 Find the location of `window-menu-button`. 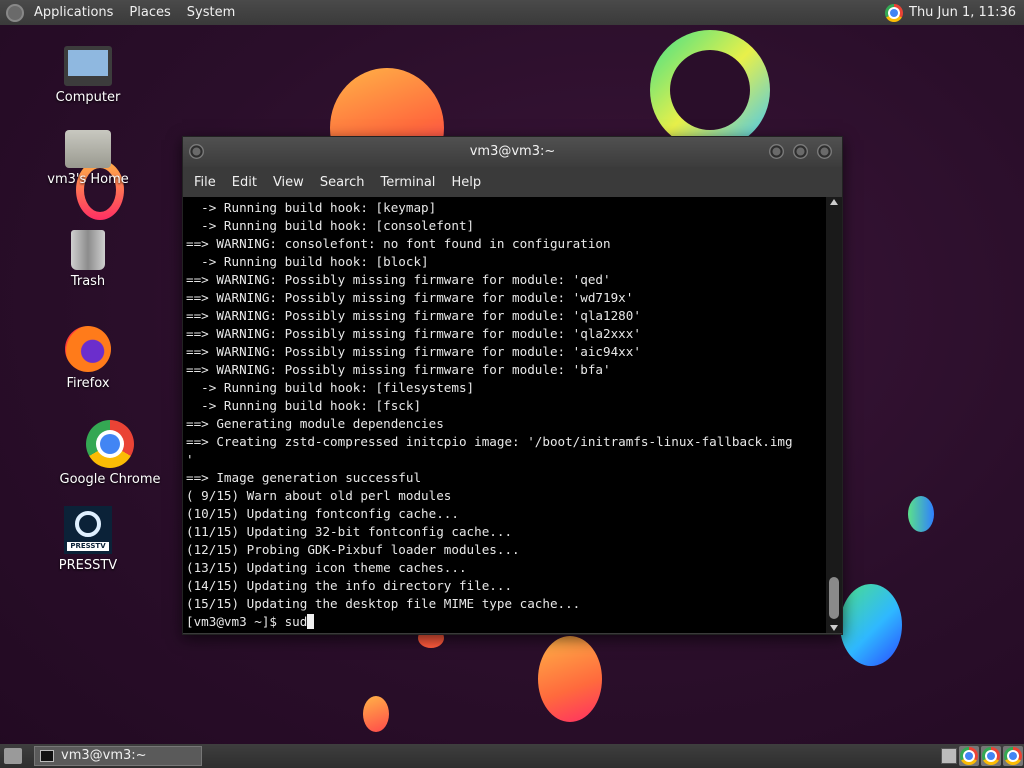

window-menu-button is located at coordinates (196, 151).